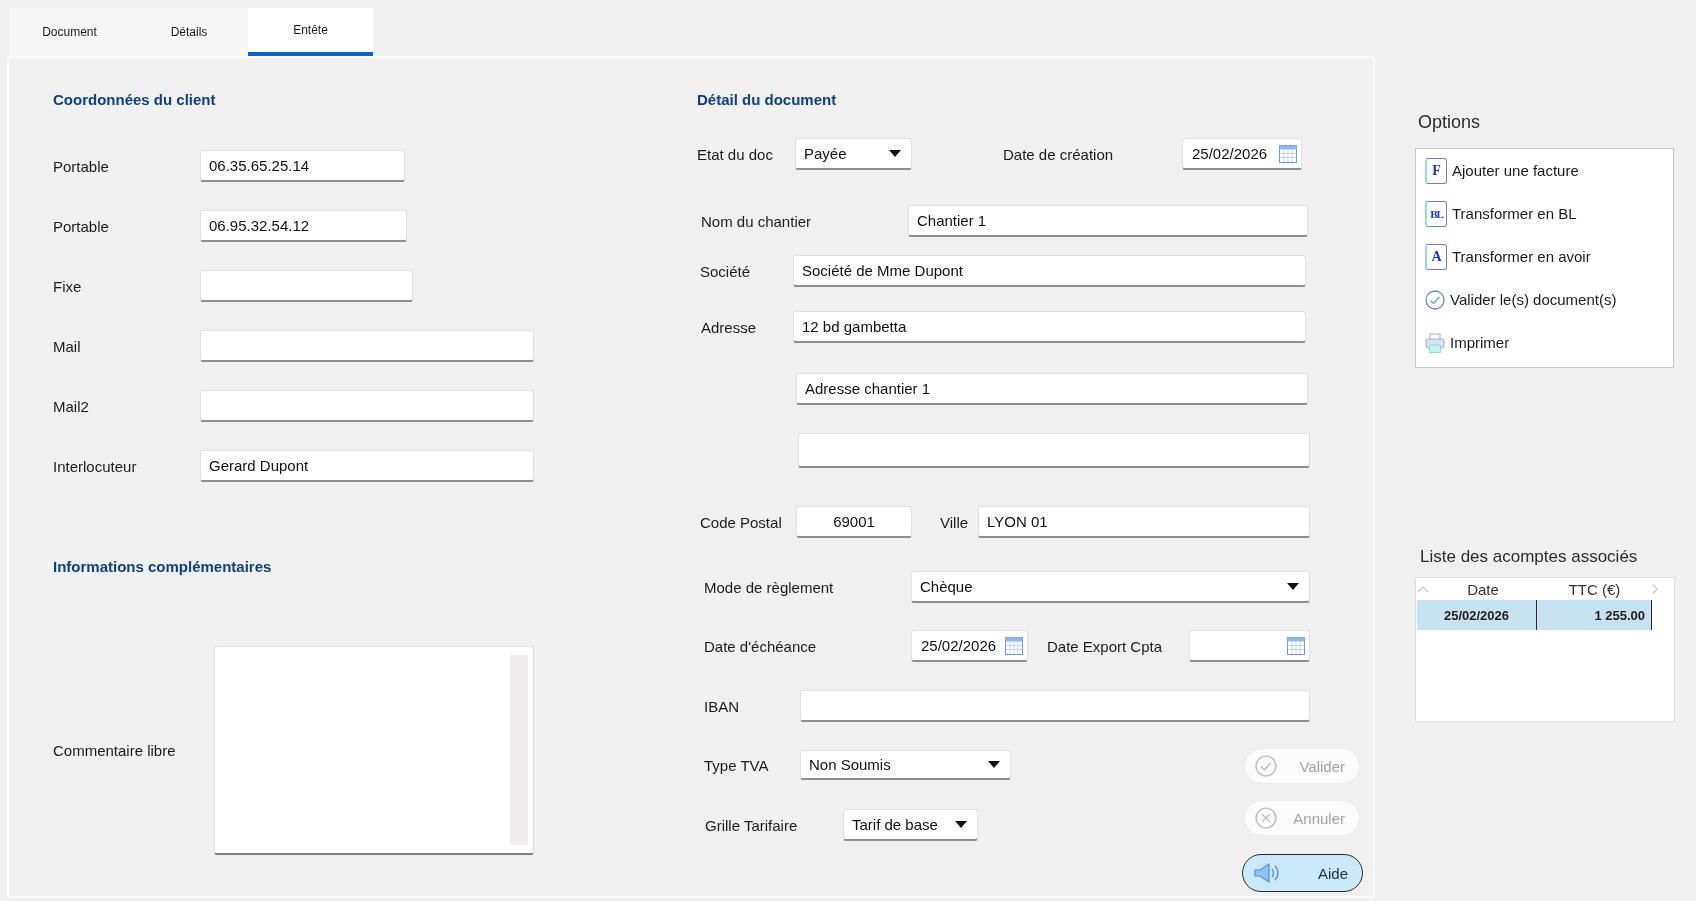 The height and width of the screenshot is (901, 1696). Describe the element at coordinates (1423, 589) in the screenshot. I see `chevron-up-icon` at that location.